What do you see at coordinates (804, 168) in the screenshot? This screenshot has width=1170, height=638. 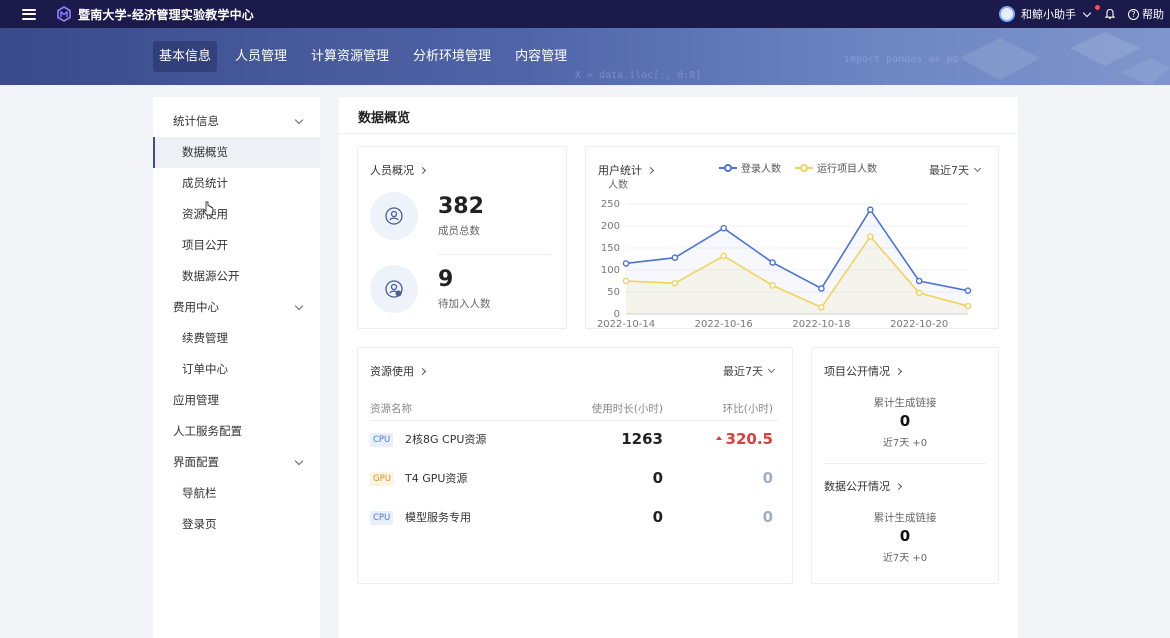 I see `legend-marker-run` at bounding box center [804, 168].